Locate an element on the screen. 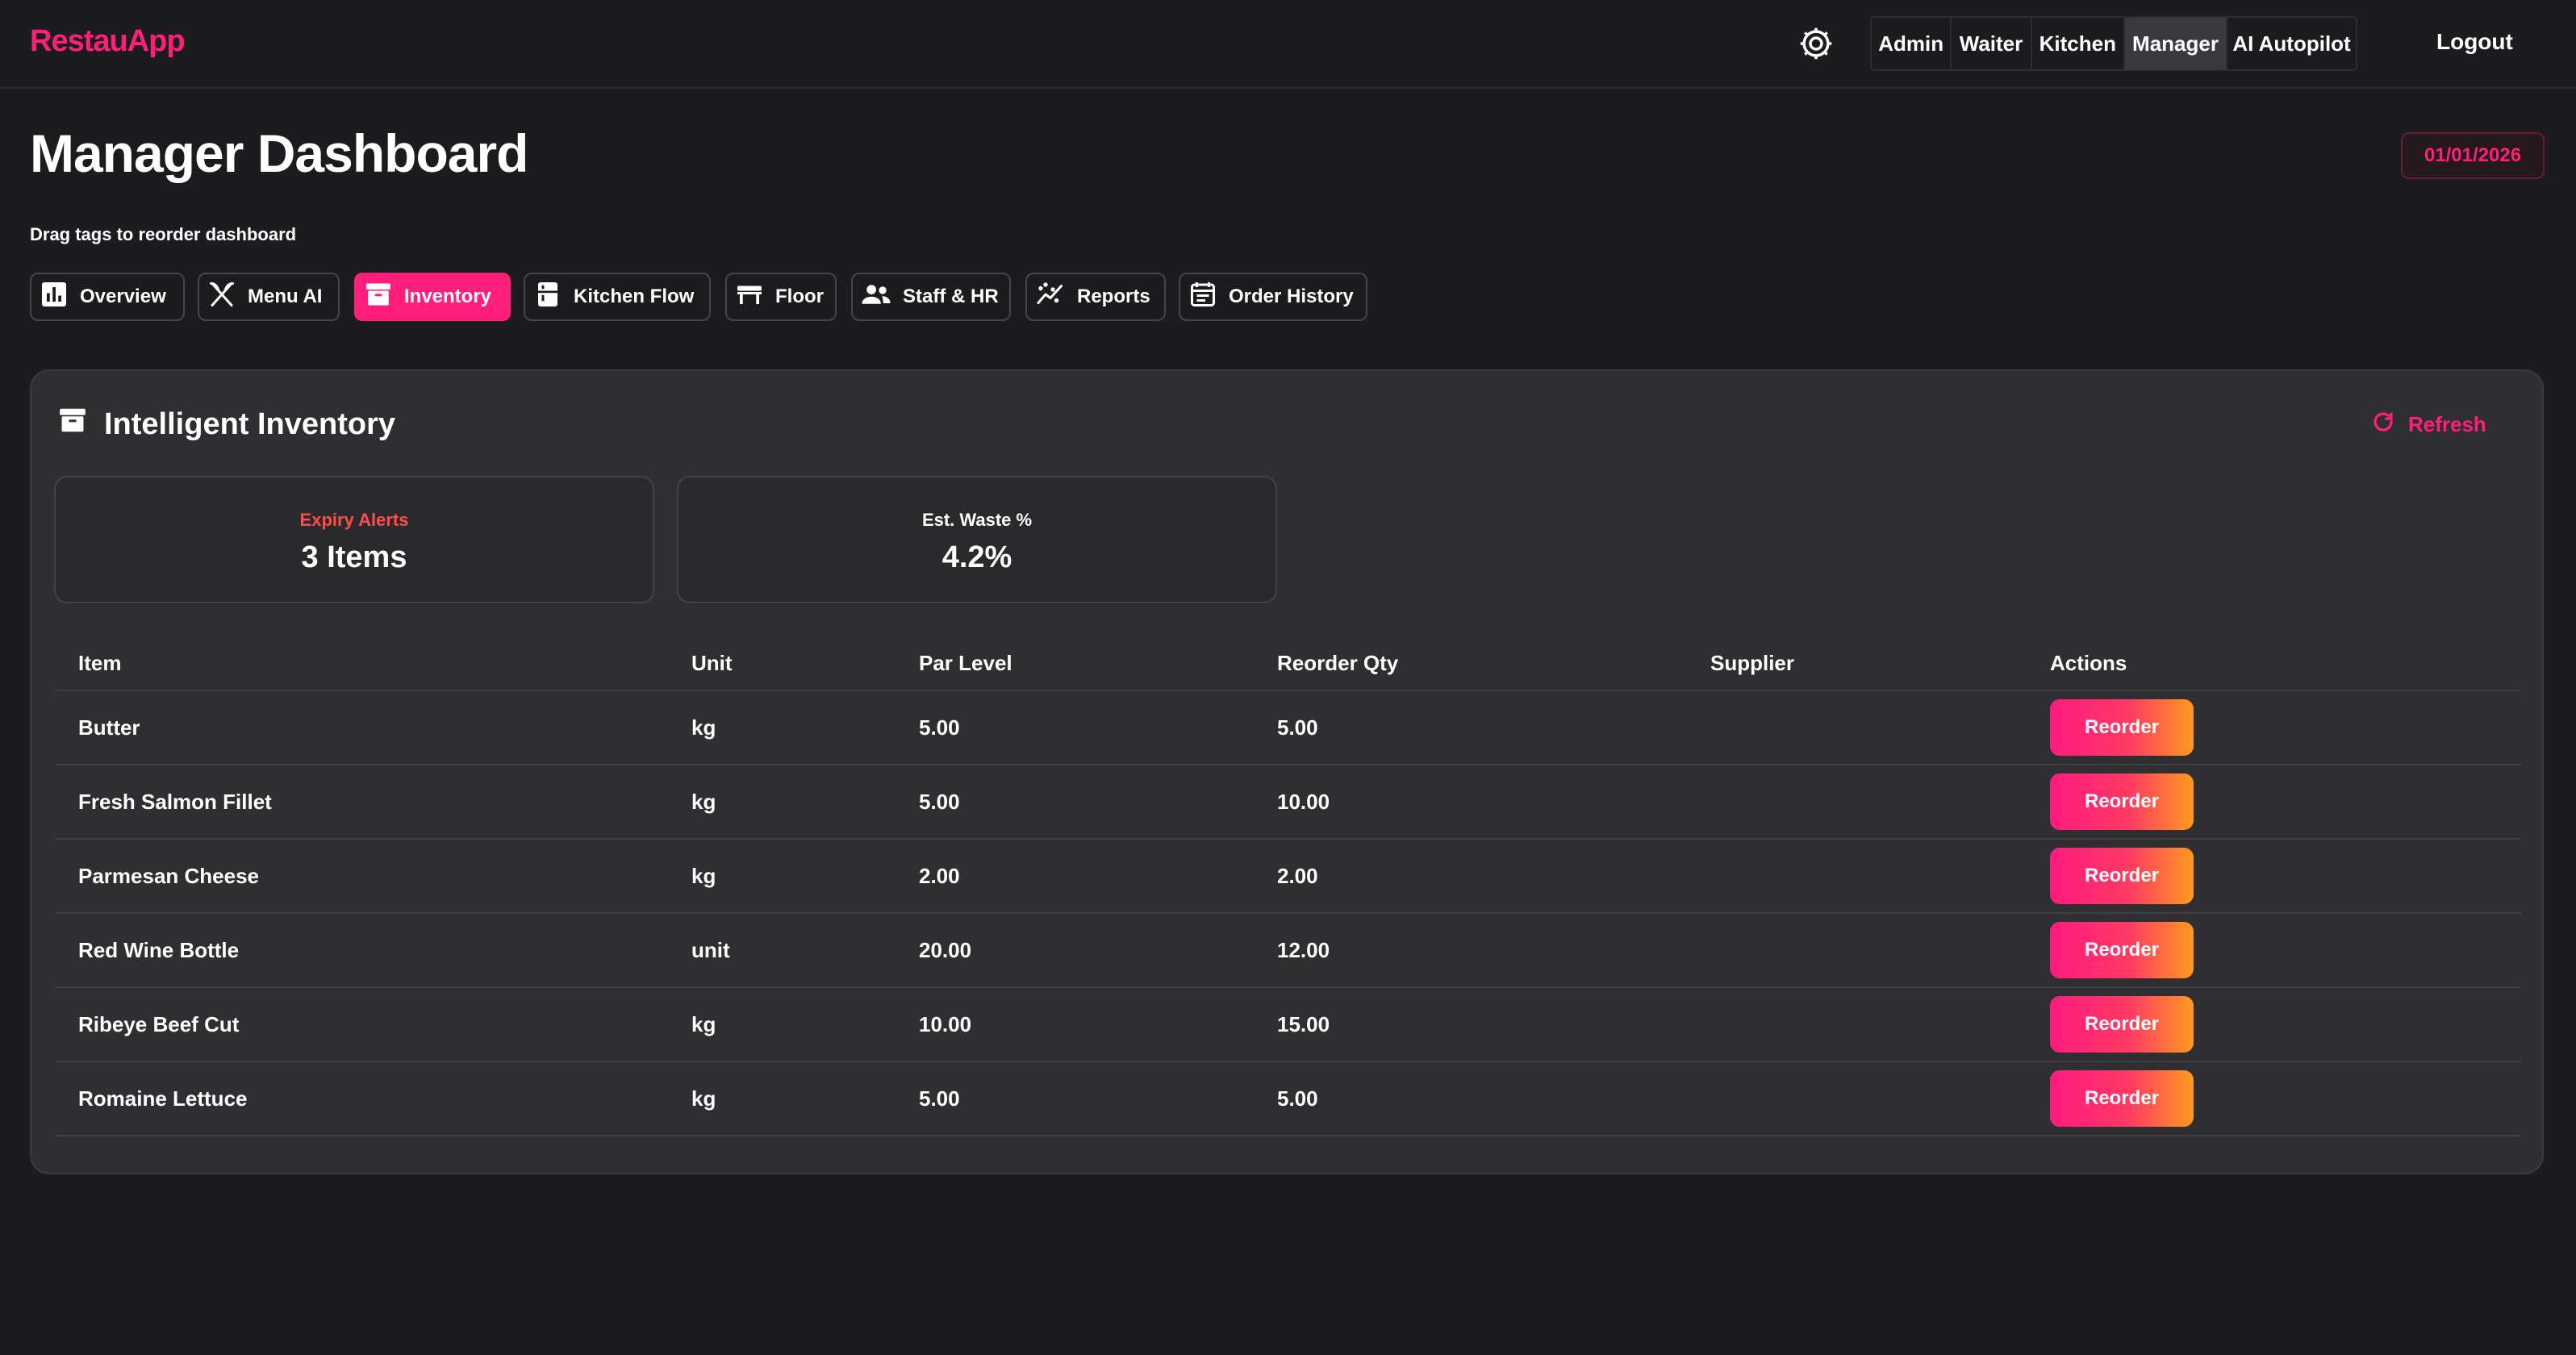  utensils-icon is located at coordinates (222, 297).